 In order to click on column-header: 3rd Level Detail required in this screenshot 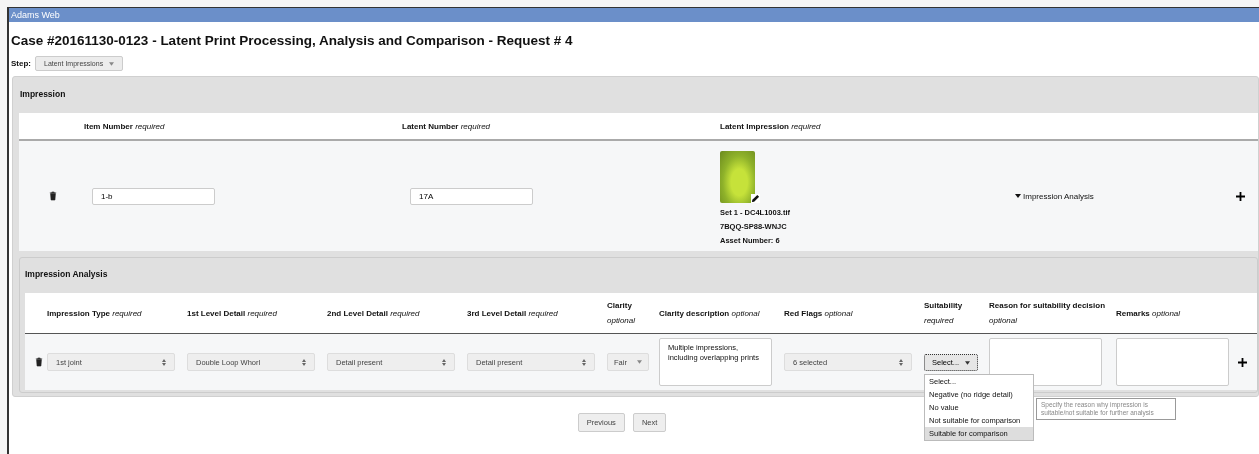, I will do `click(513, 313)`.